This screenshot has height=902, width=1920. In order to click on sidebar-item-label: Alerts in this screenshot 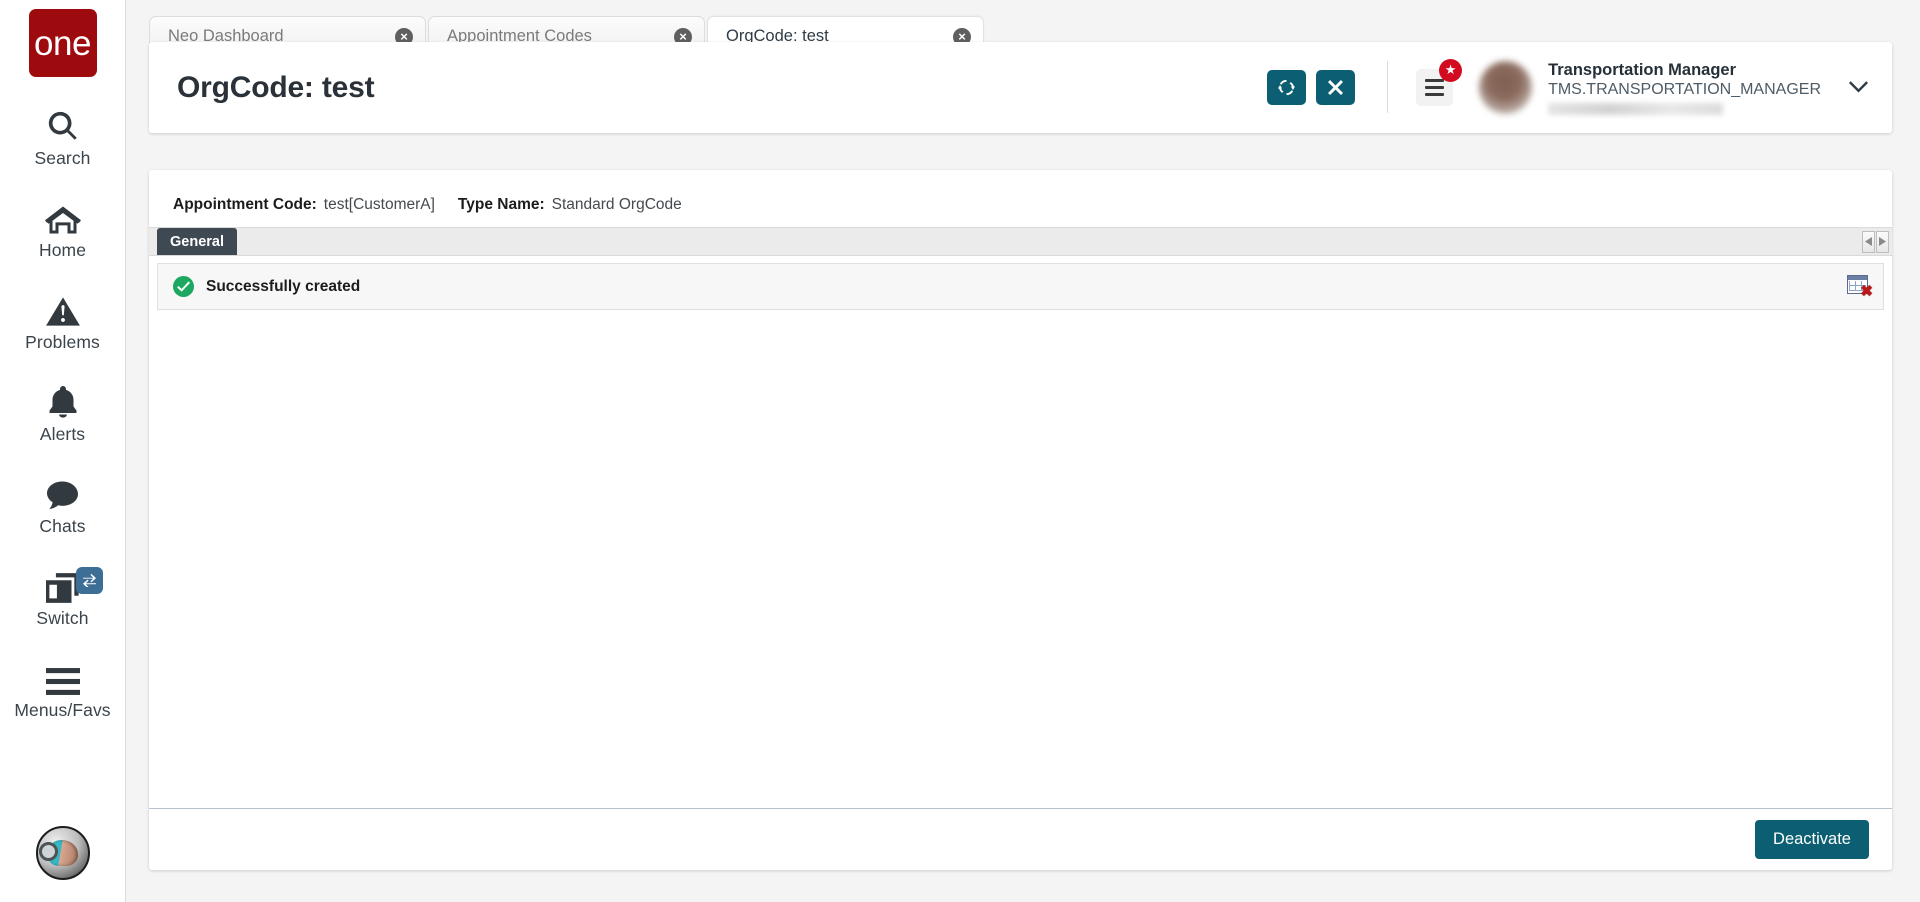, I will do `click(62, 434)`.